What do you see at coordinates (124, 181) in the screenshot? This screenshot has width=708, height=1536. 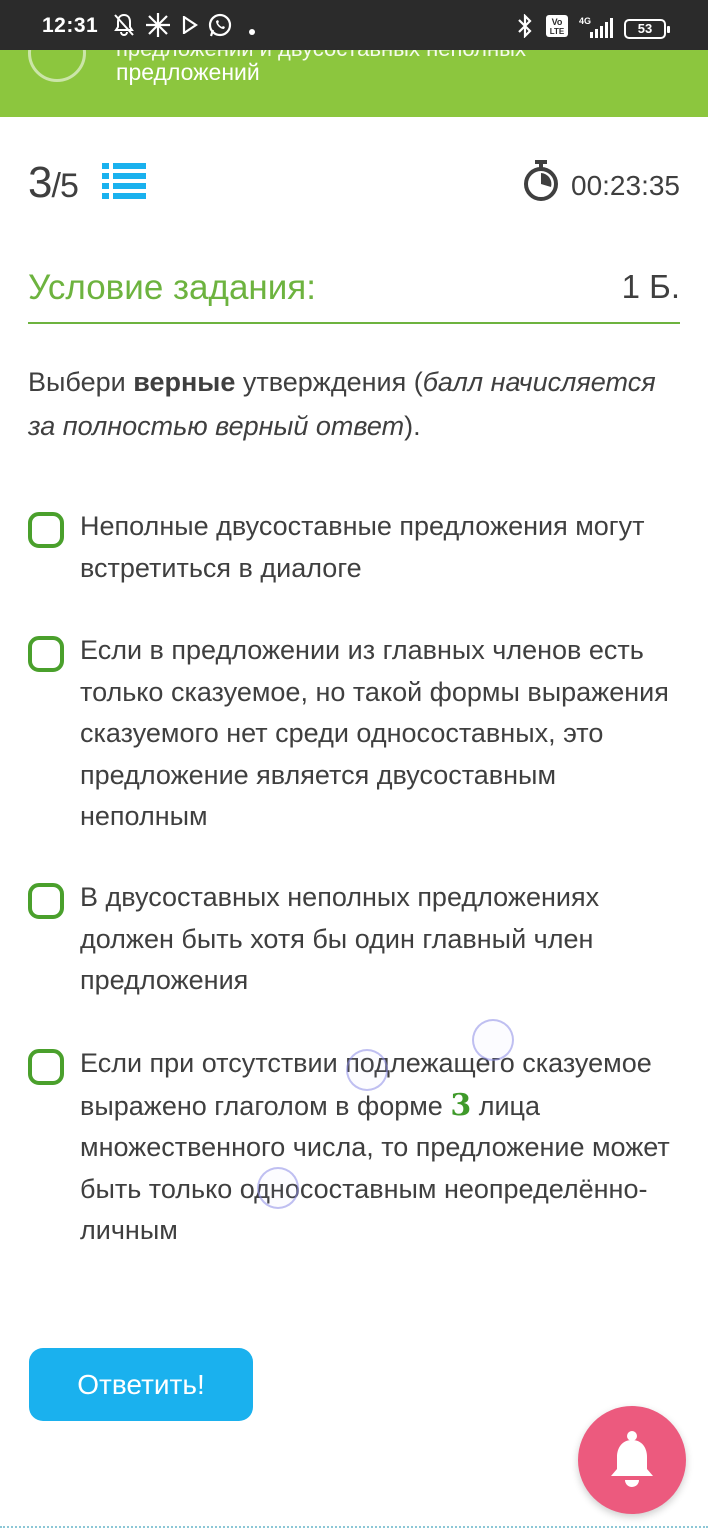 I see `question-list-icon` at bounding box center [124, 181].